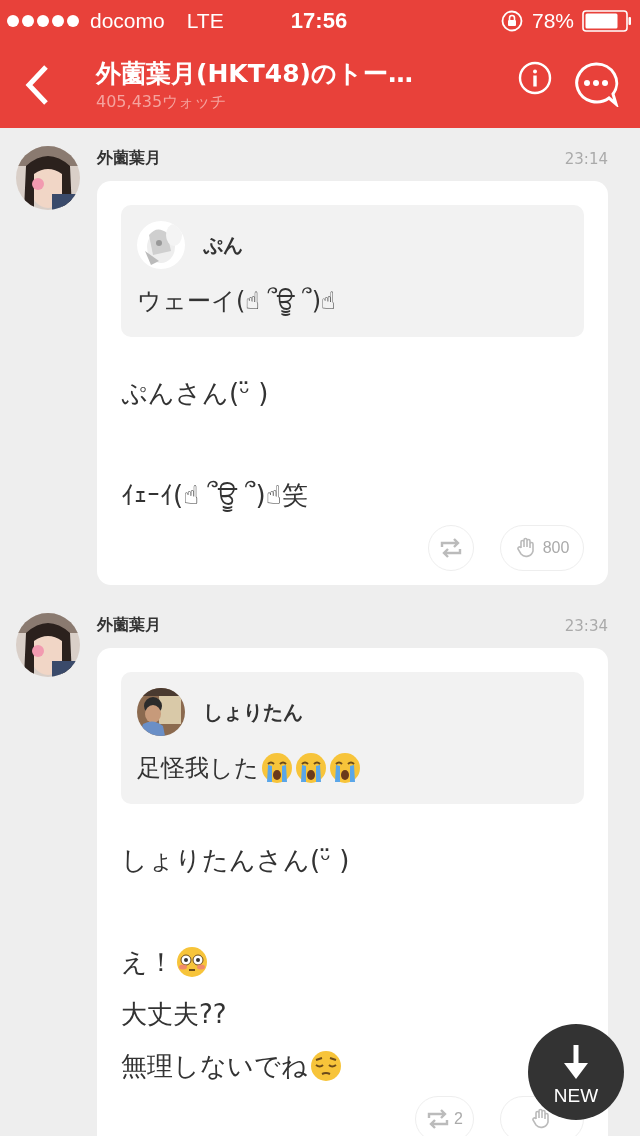  I want to click on quoted-text: ウェーイ(☝ ՞ਊ ՞)☝, so click(236, 301).